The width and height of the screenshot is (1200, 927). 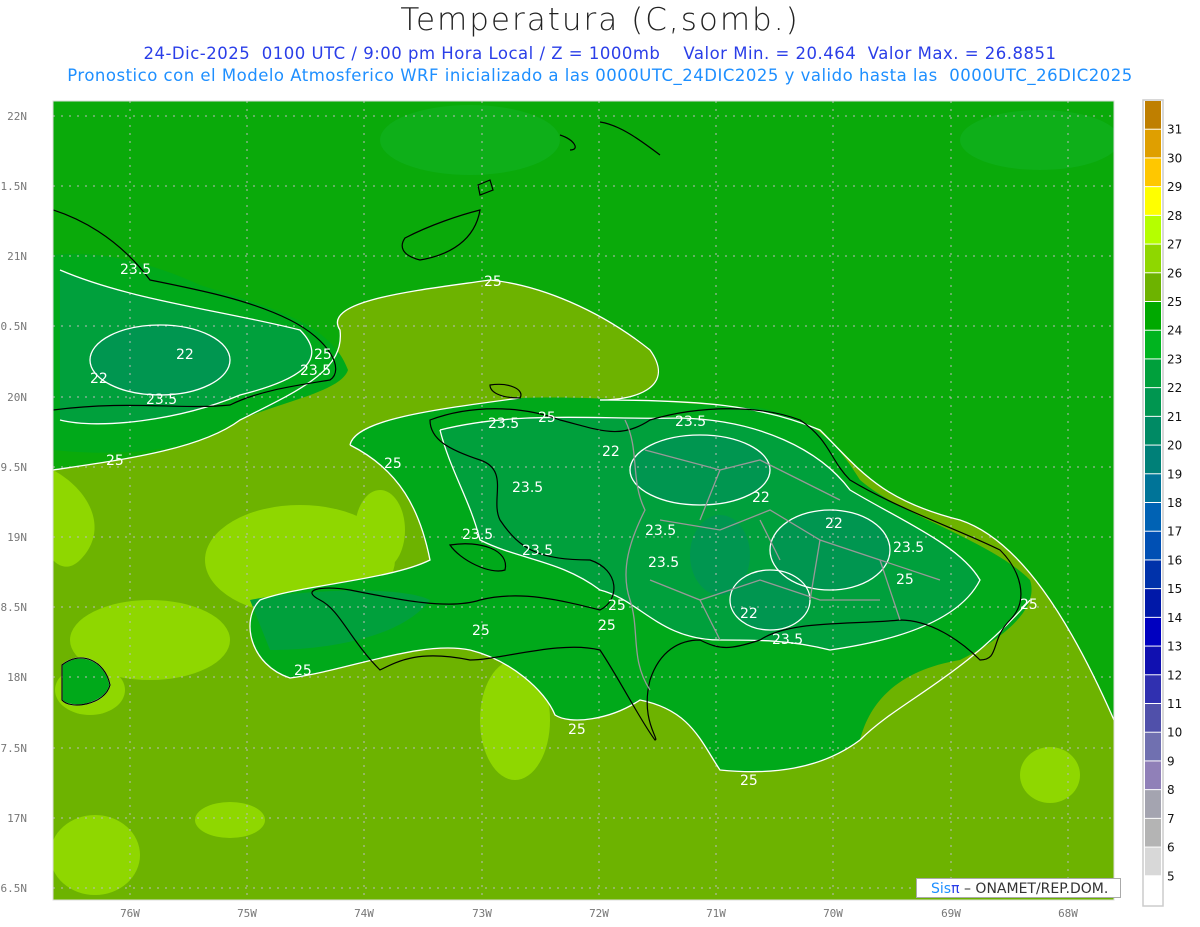 I want to click on colorbar-label: 15, so click(x=1174, y=589).